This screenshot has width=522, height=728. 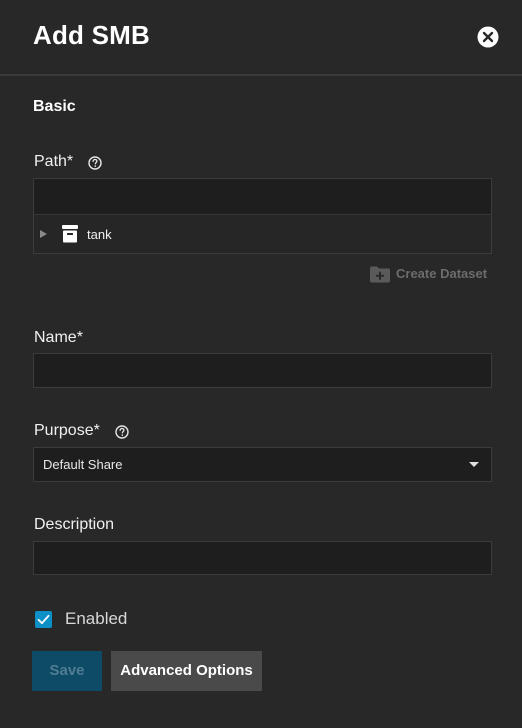 I want to click on enabled-checkbox, so click(x=43, y=619).